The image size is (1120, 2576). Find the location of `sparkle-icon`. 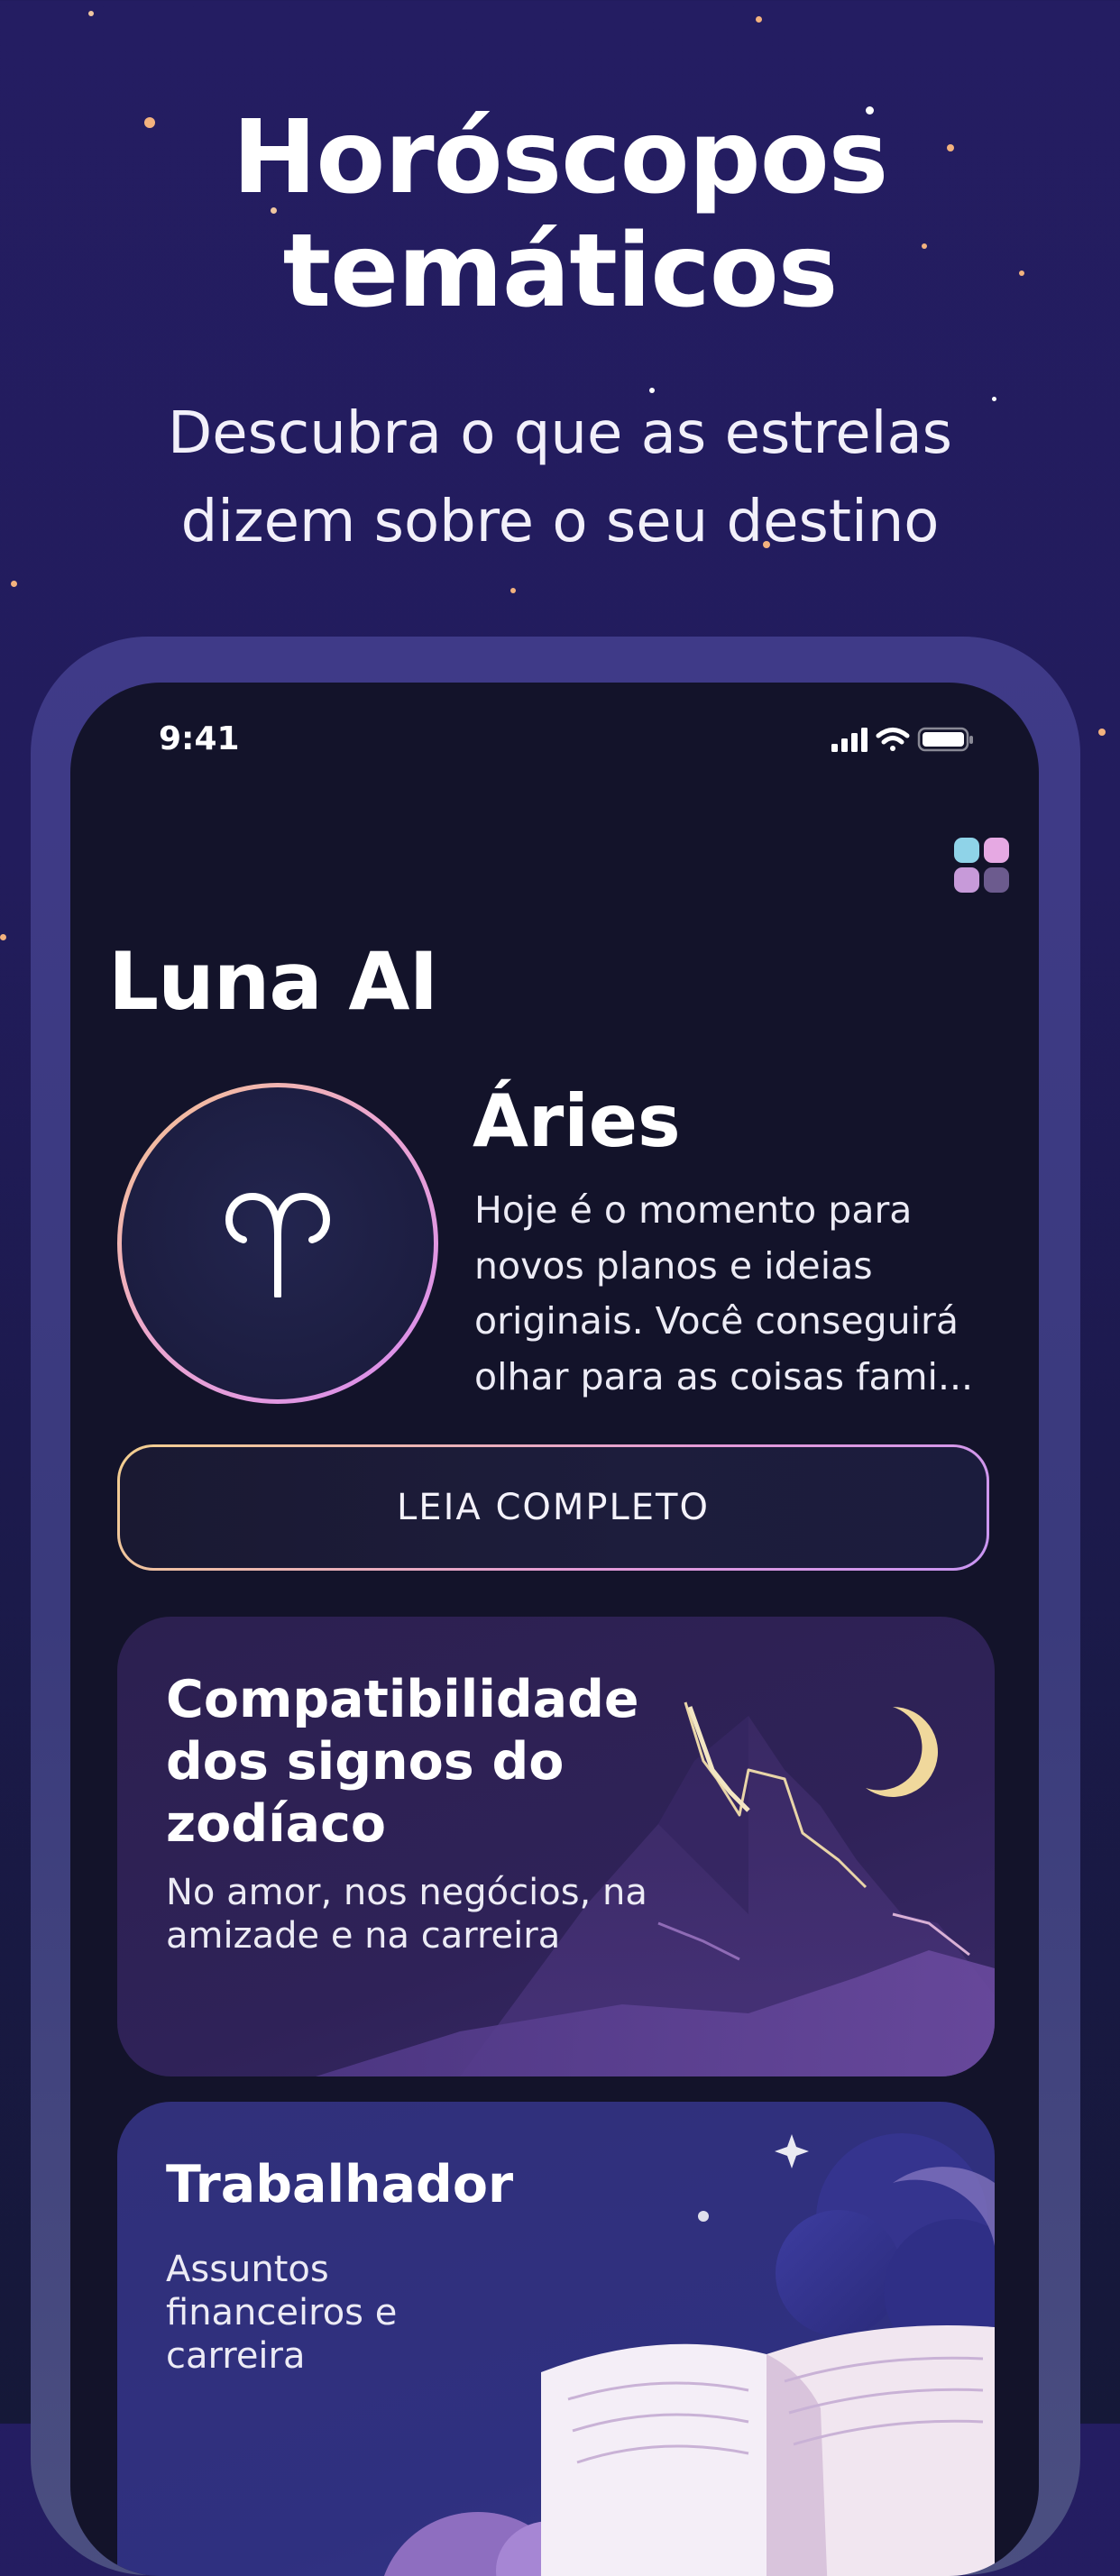

sparkle-icon is located at coordinates (792, 2151).